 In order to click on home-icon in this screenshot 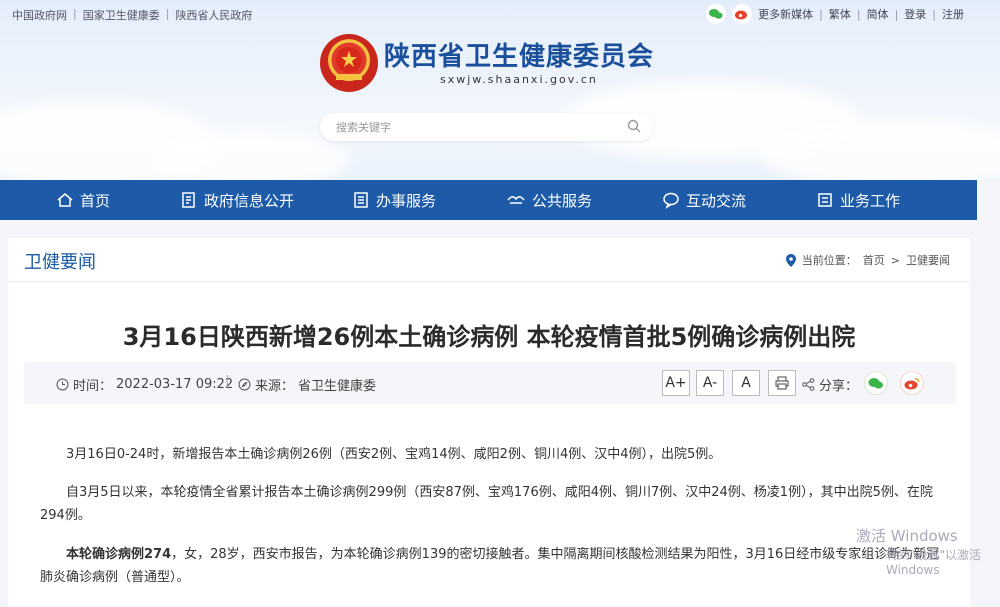, I will do `click(65, 200)`.